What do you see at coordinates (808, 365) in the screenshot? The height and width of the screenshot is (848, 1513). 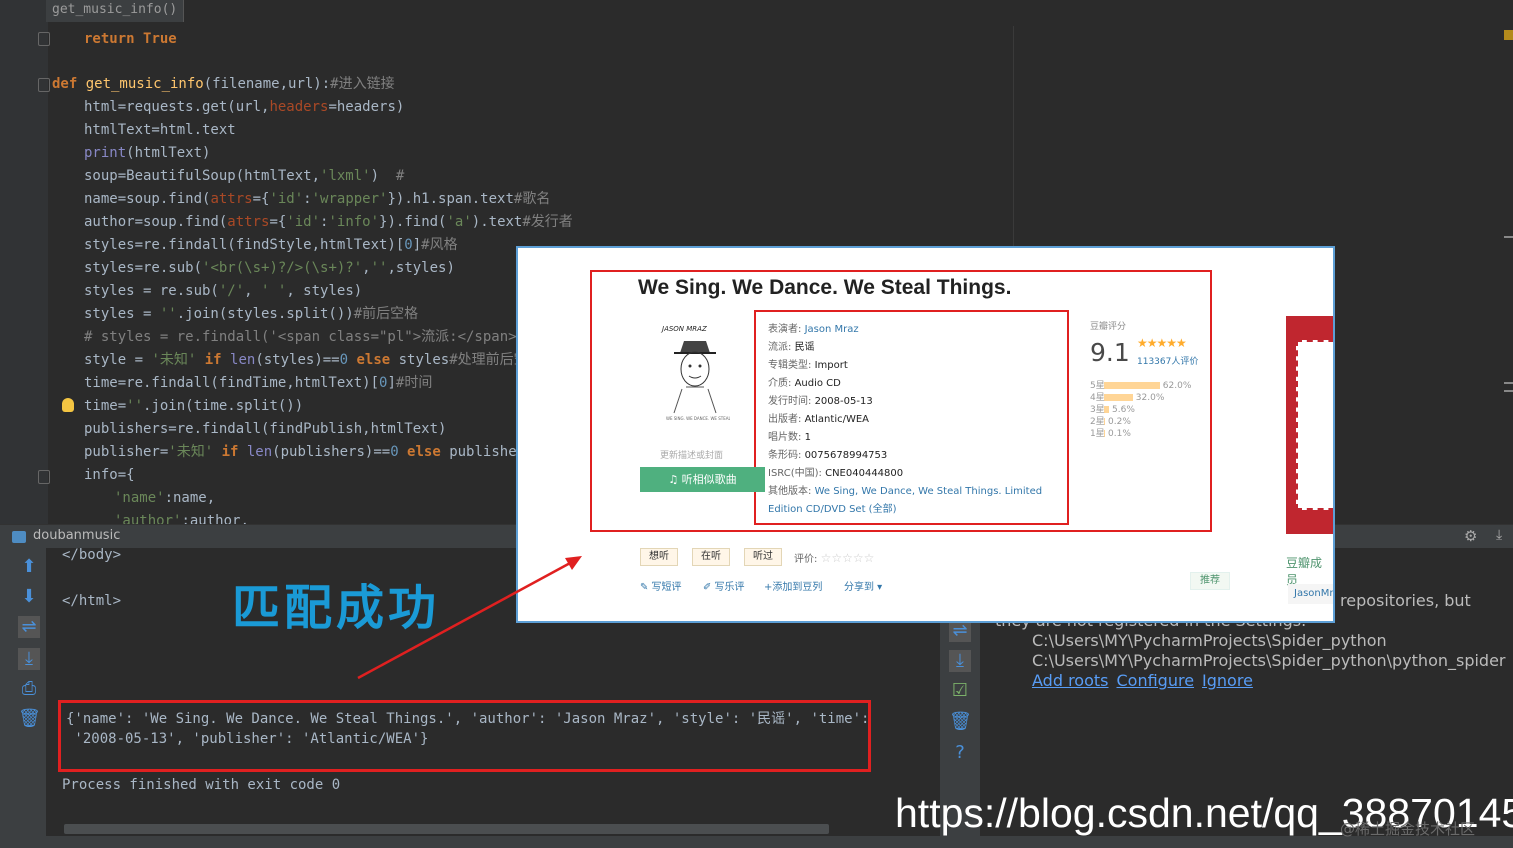 I see `album-info-row: 专辑类型: Import` at bounding box center [808, 365].